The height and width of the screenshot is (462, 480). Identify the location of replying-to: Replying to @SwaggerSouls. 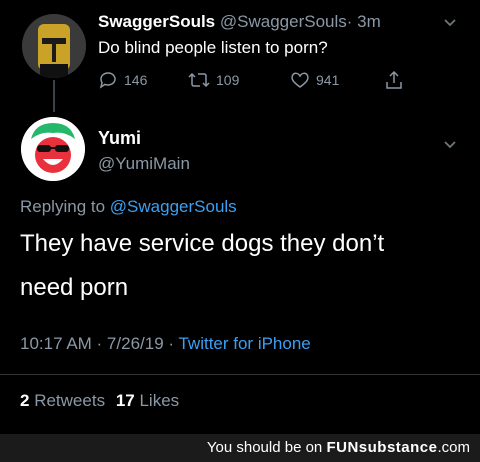
(128, 207).